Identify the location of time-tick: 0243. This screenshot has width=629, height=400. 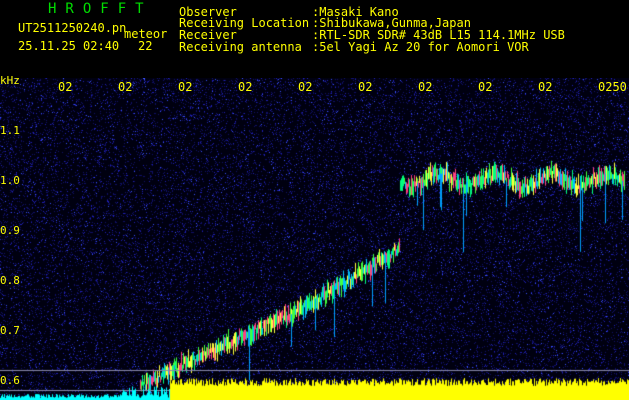
(185, 87).